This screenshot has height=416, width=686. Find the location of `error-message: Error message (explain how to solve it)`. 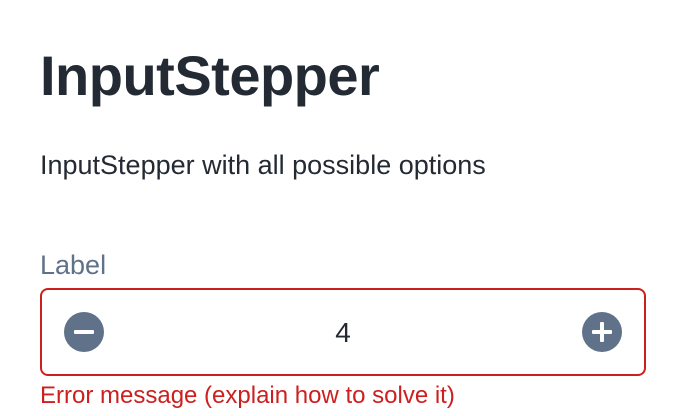

error-message: Error message (explain how to solve it) is located at coordinates (247, 395).